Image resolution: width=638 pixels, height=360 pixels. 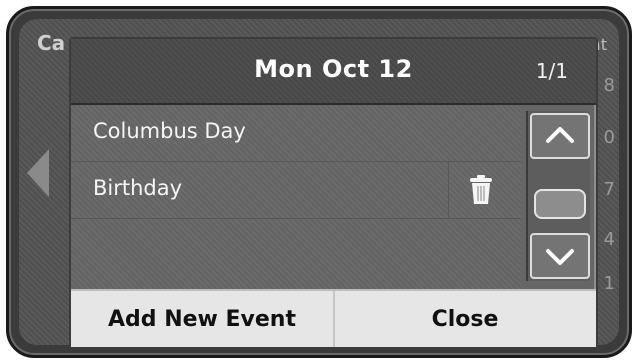 What do you see at coordinates (609, 189) in the screenshot?
I see `background-day-number: 7` at bounding box center [609, 189].